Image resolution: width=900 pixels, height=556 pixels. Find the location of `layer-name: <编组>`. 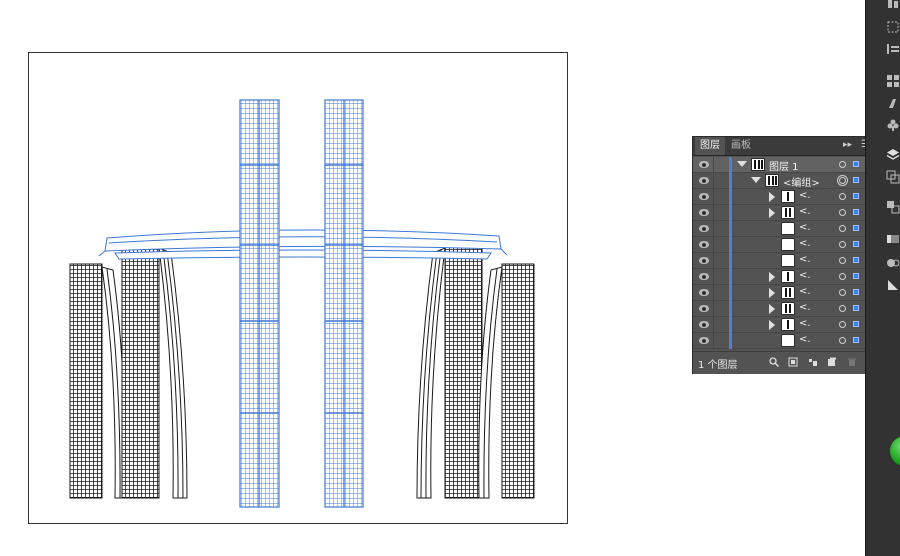

layer-name: <编组> is located at coordinates (801, 181).